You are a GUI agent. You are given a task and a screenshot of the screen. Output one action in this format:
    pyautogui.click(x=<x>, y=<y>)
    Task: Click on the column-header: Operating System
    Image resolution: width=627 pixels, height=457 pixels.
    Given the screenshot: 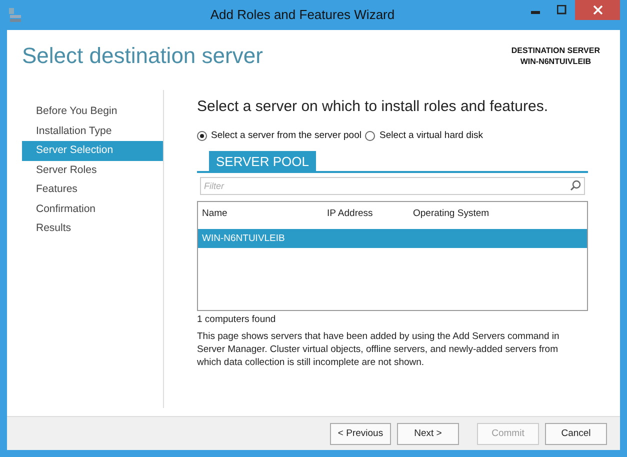 What is the action you would take?
    pyautogui.click(x=471, y=213)
    